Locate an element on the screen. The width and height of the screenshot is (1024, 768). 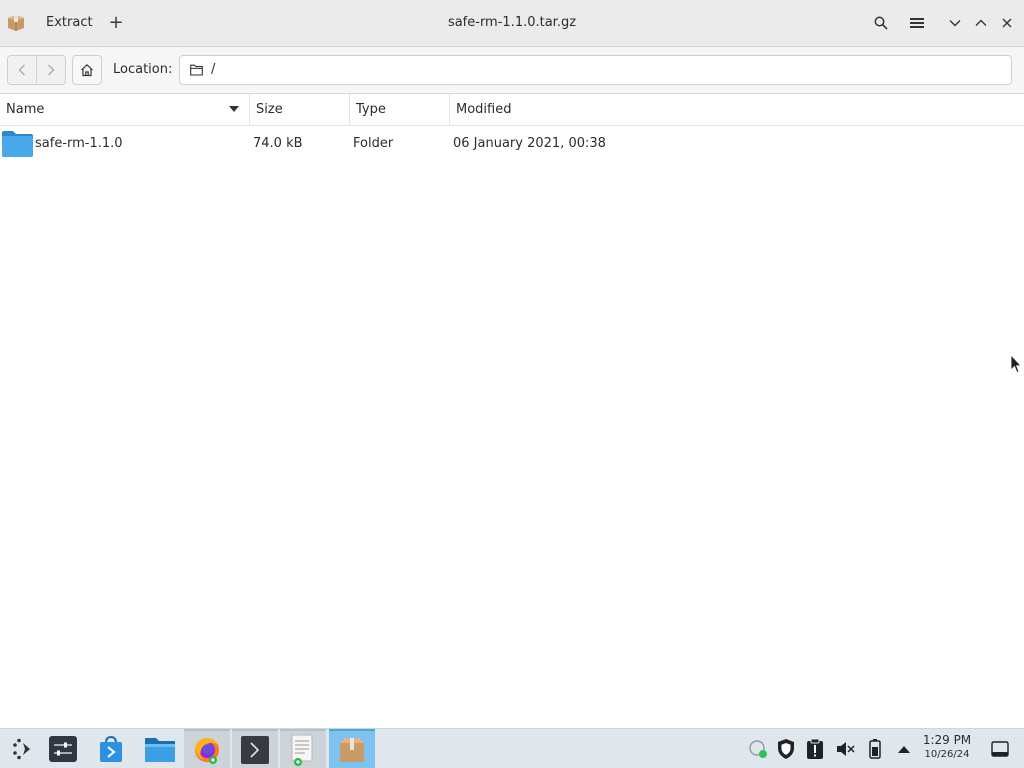
main-menu-button is located at coordinates (917, 23).